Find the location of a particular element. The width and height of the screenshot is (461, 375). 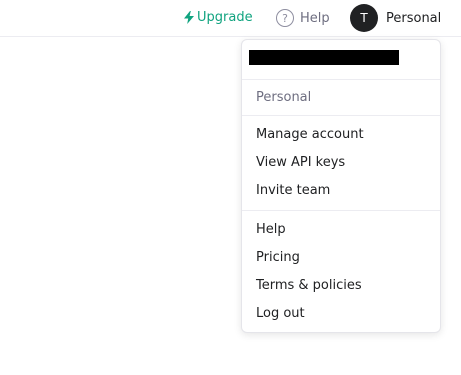

view-api-keys-item: View API keys is located at coordinates (341, 162).